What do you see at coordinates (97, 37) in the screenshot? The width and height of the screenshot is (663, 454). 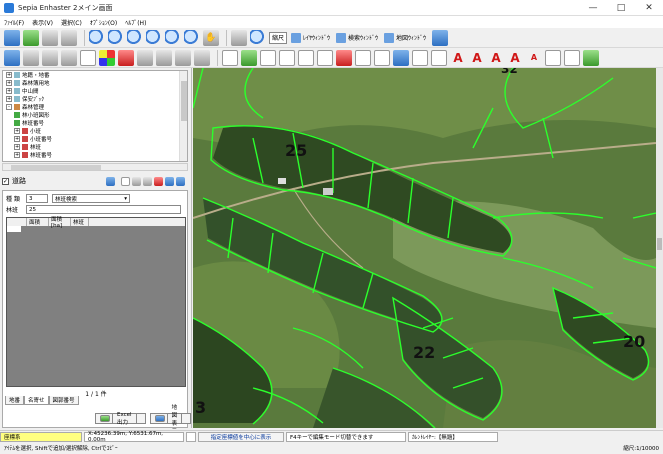 I see `zoom-in-icon` at bounding box center [97, 37].